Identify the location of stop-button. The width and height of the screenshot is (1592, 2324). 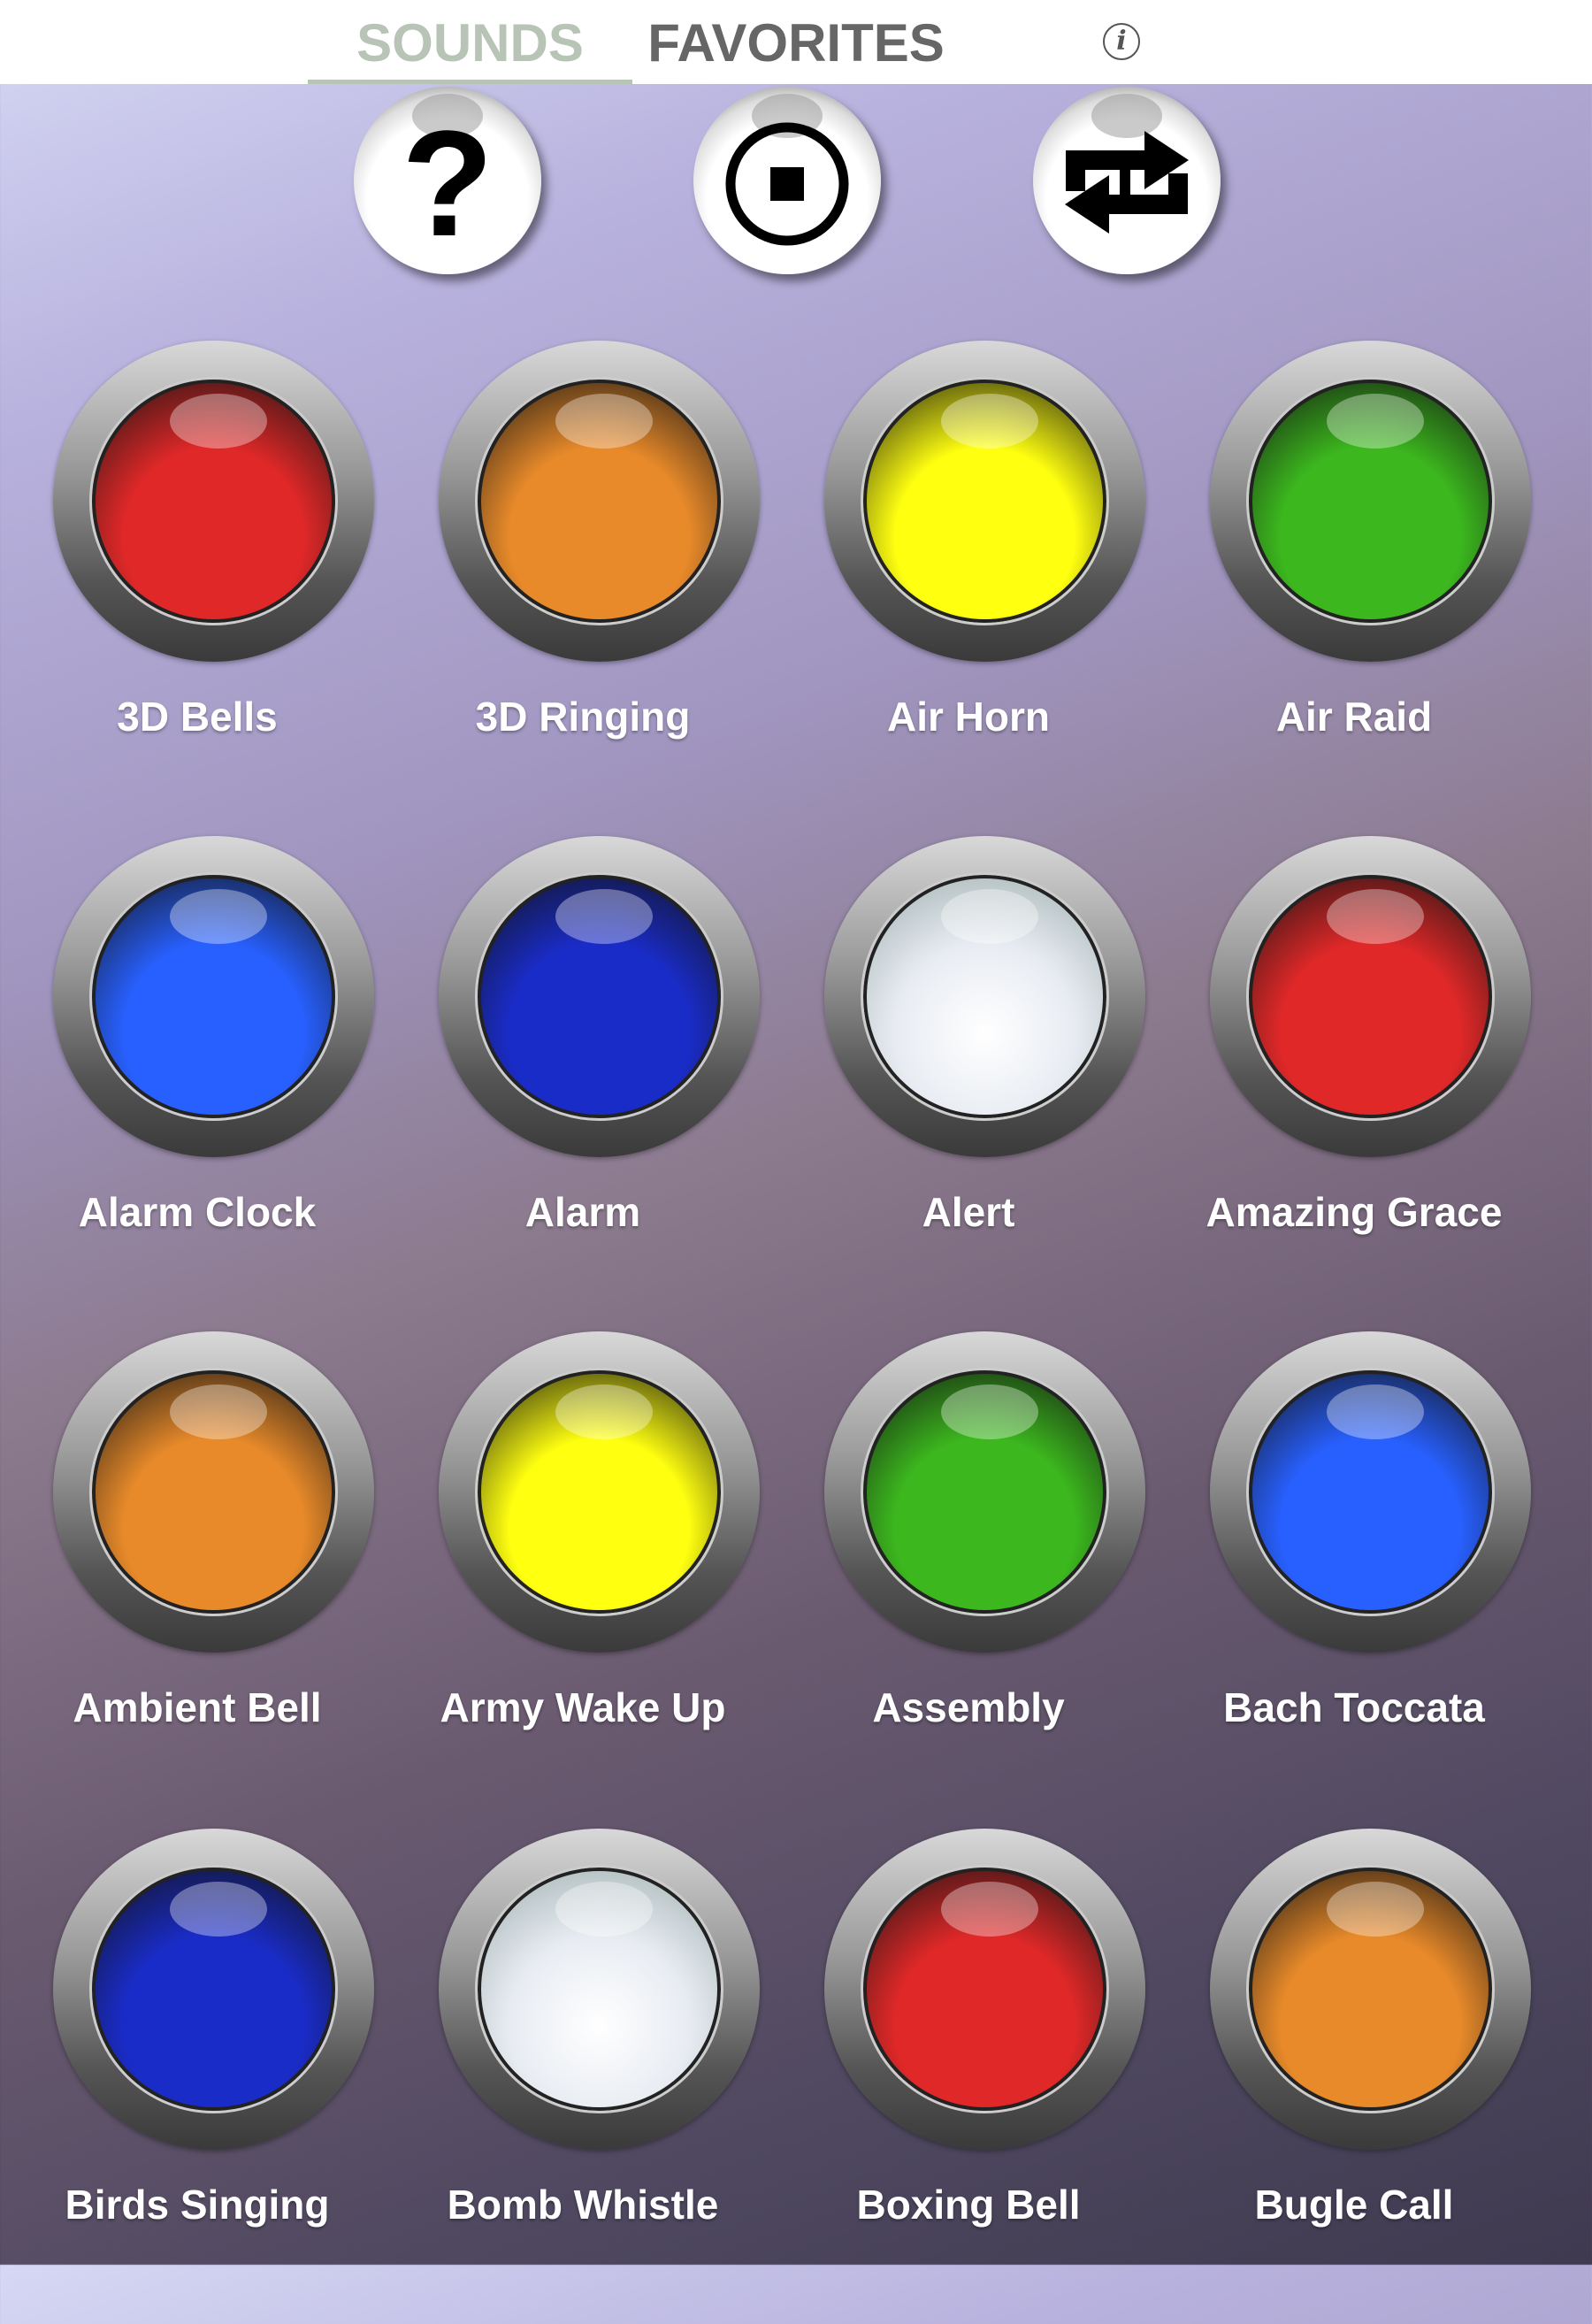
(787, 181).